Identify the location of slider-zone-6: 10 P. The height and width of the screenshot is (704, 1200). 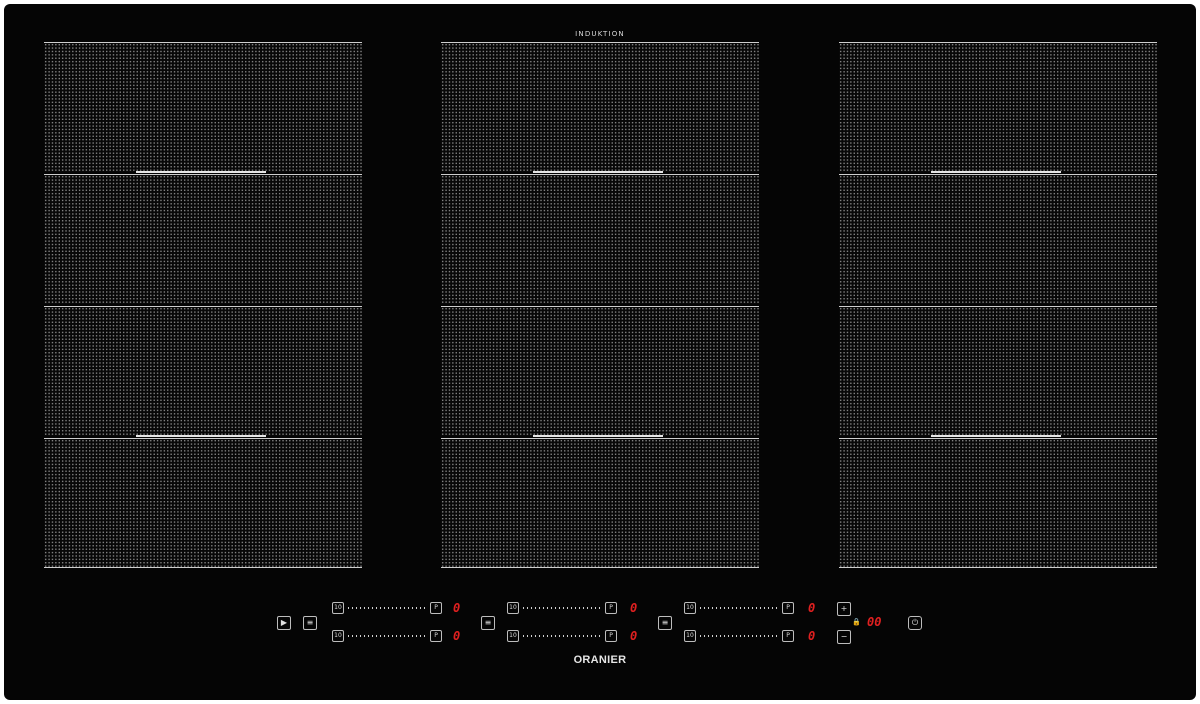
(739, 636).